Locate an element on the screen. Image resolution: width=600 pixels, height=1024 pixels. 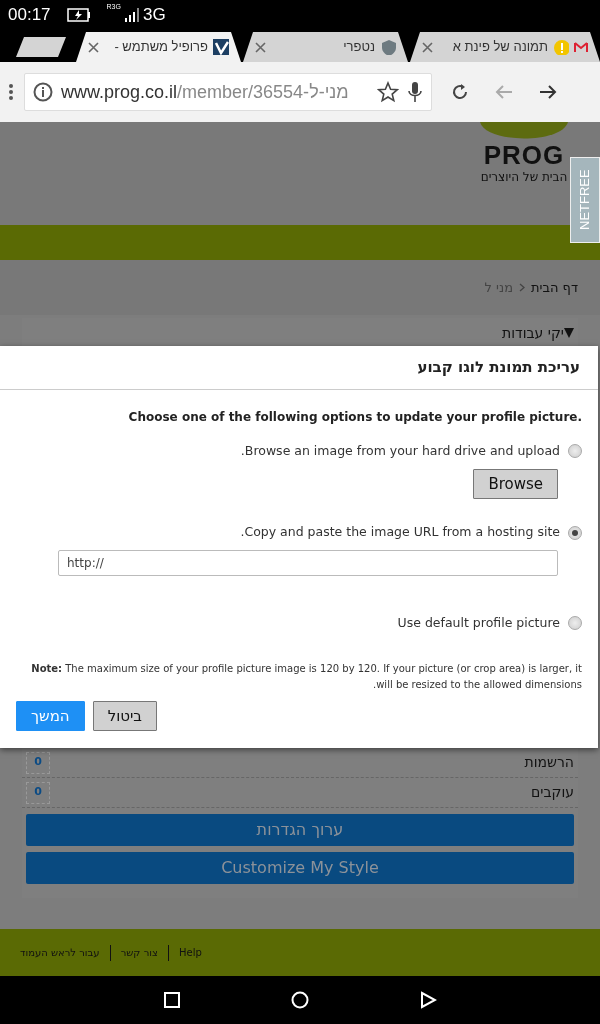
footer-link: Help is located at coordinates (190, 952).